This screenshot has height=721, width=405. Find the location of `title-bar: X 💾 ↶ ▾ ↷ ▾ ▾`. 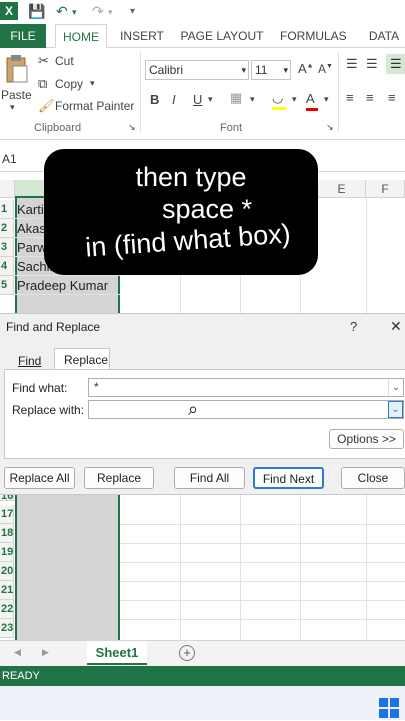

title-bar: X 💾 ↶ ▾ ↷ ▾ ▾ is located at coordinates (202, 12).